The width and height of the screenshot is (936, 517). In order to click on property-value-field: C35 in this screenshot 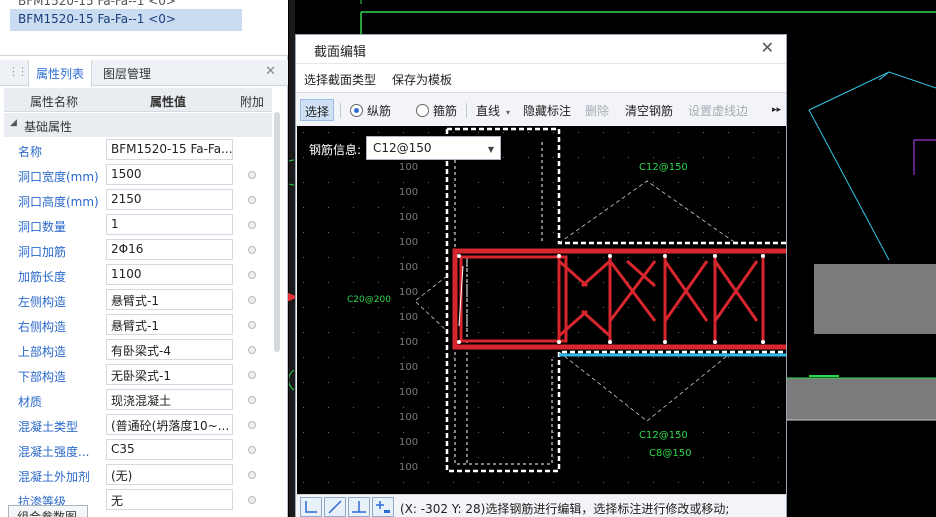, I will do `click(169, 449)`.